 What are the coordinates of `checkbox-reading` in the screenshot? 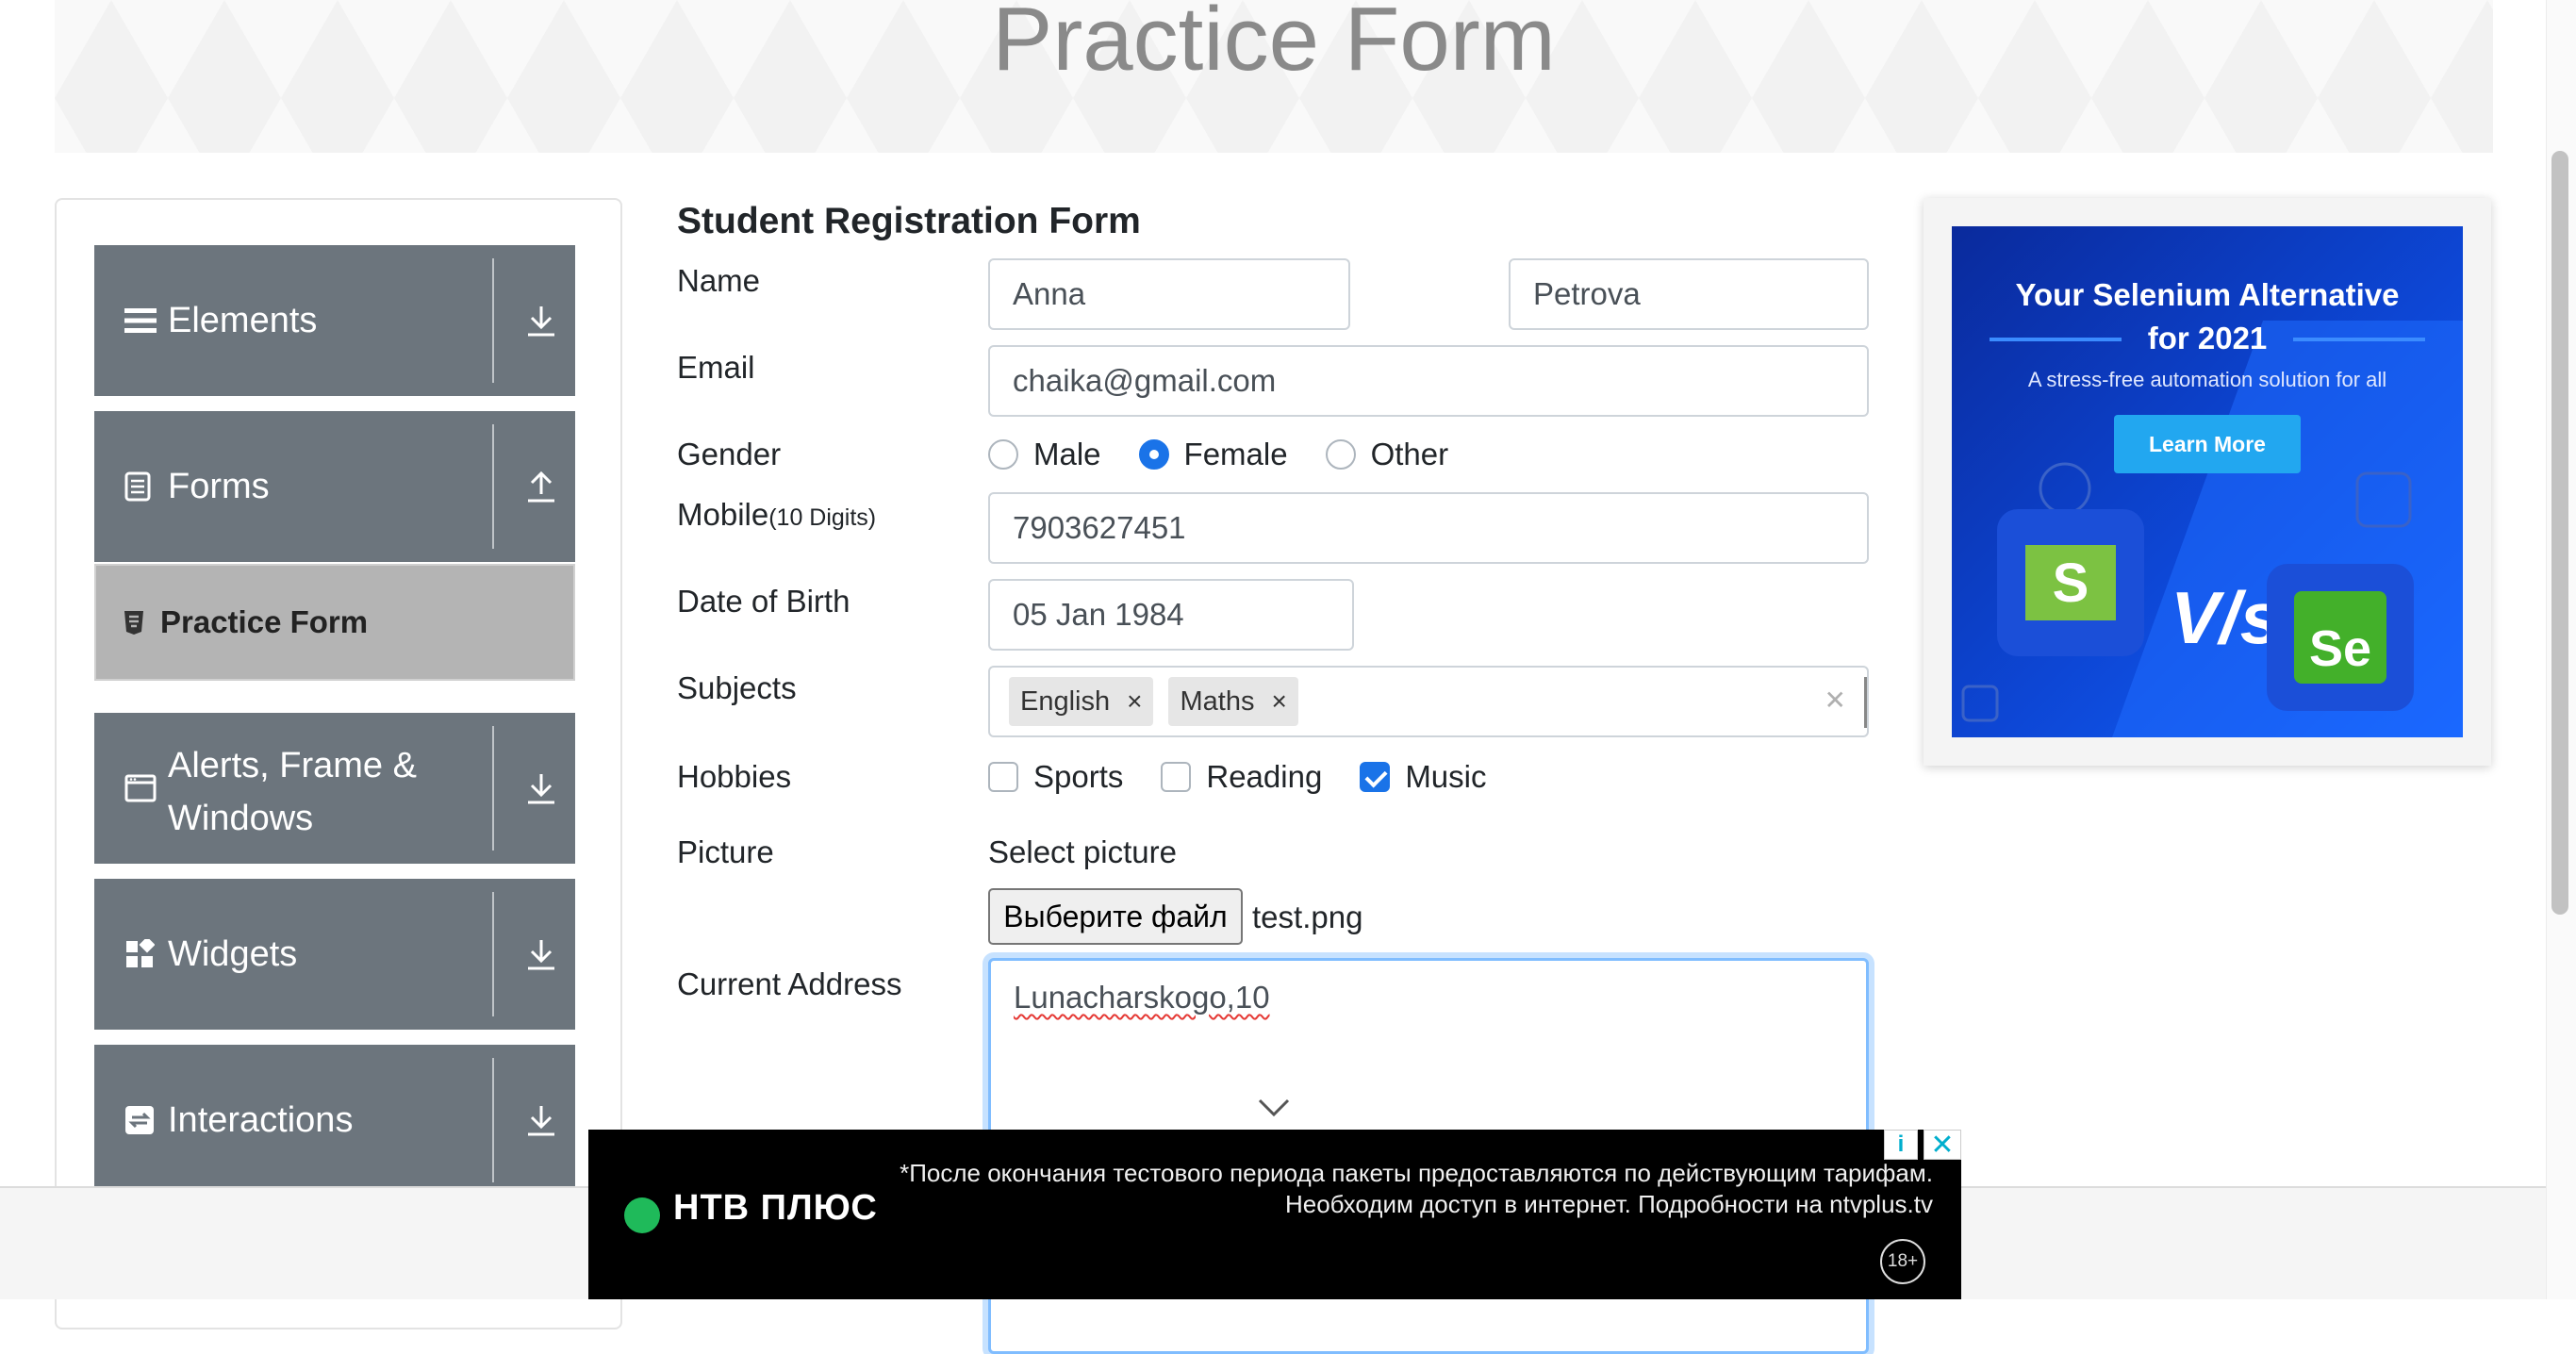 It's located at (1176, 777).